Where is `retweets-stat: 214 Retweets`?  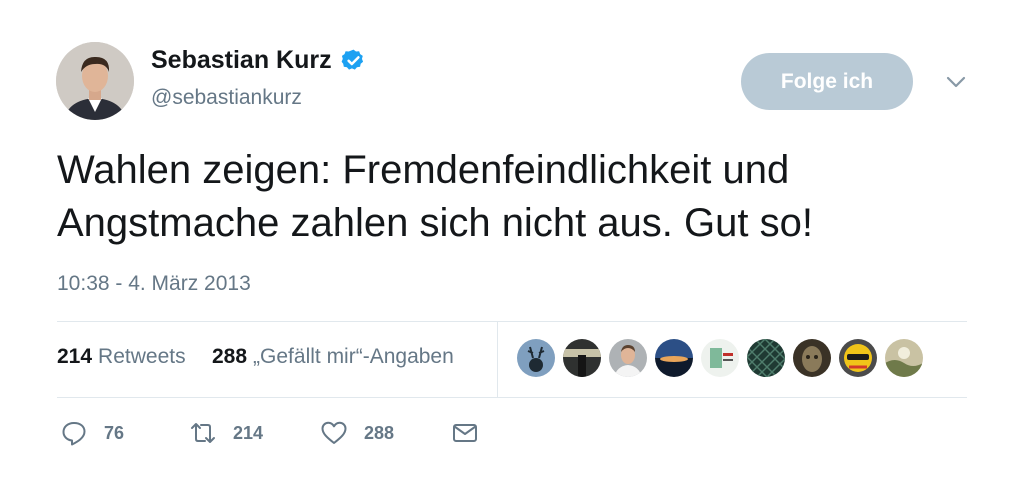 retweets-stat: 214 Retweets is located at coordinates (121, 357).